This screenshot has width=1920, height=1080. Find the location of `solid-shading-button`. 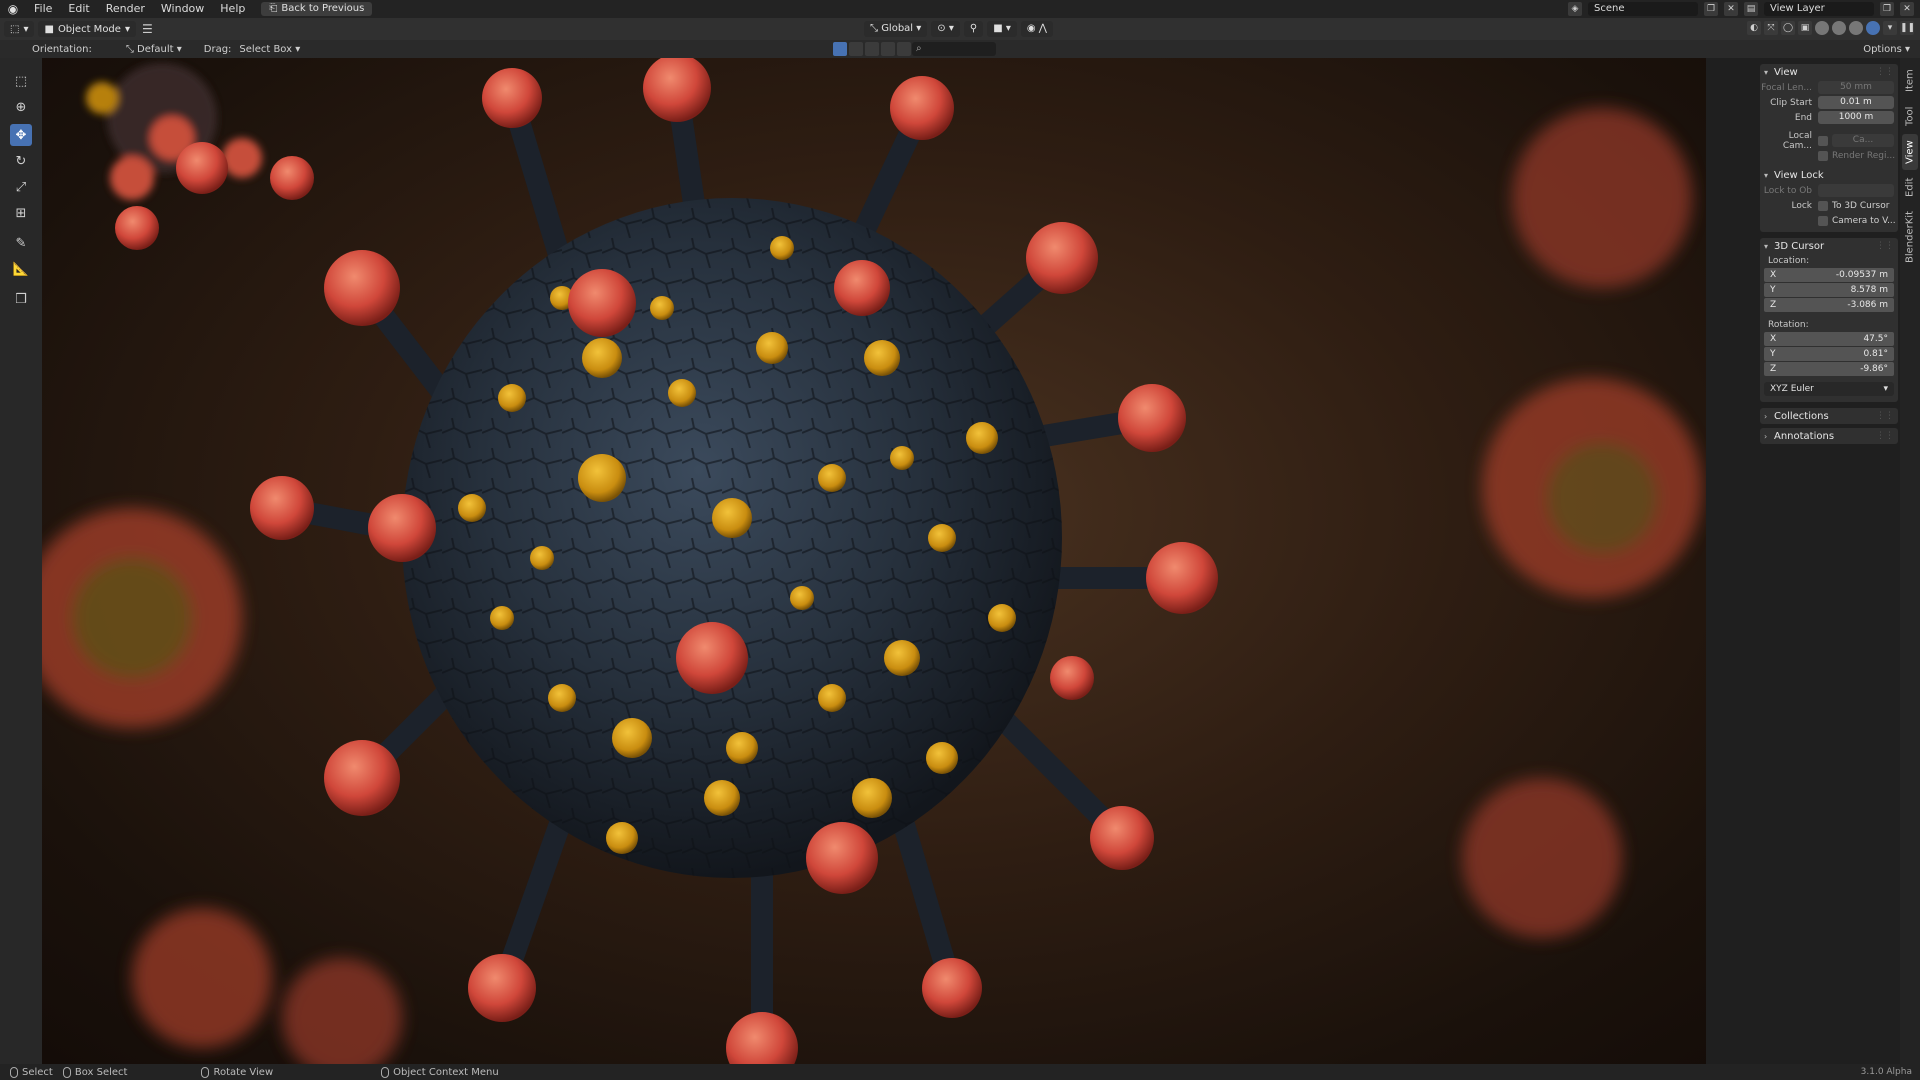

solid-shading-button is located at coordinates (1839, 28).